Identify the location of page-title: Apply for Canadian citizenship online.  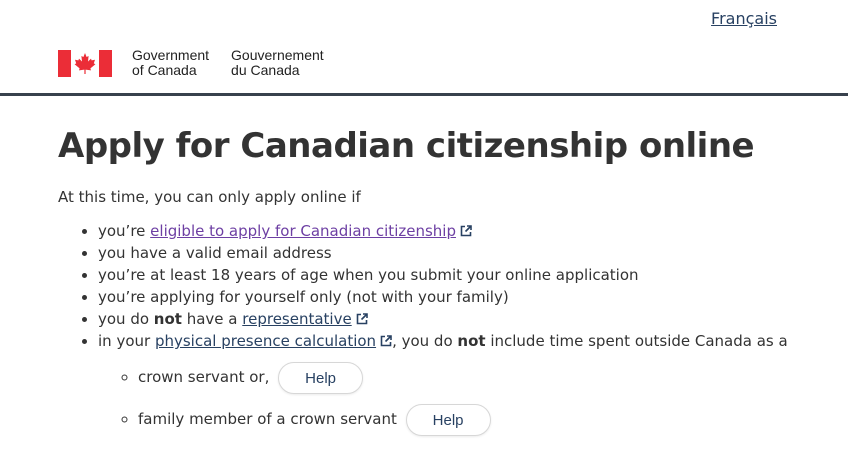
(406, 146).